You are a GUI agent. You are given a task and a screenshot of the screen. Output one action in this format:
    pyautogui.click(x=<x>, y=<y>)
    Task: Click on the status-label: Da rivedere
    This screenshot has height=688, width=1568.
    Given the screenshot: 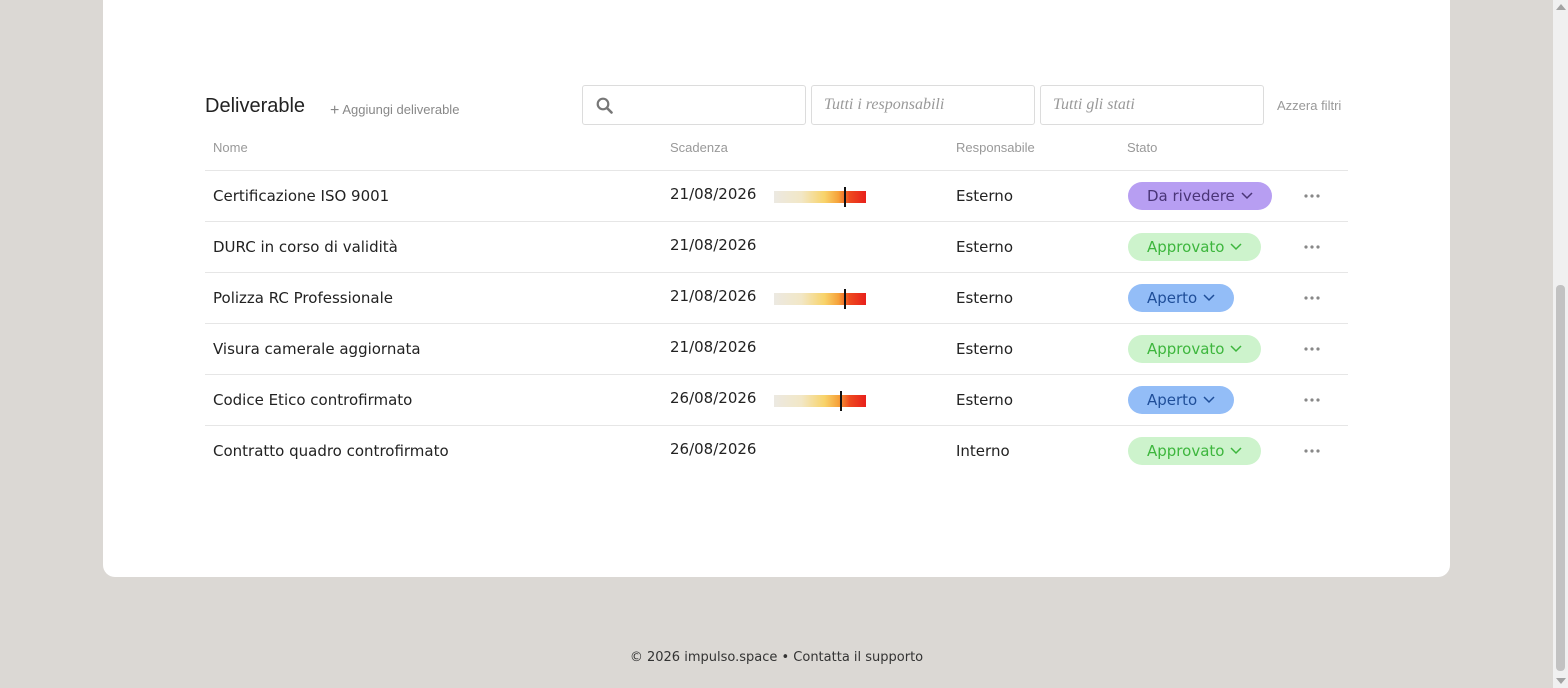 What is the action you would take?
    pyautogui.click(x=1191, y=196)
    